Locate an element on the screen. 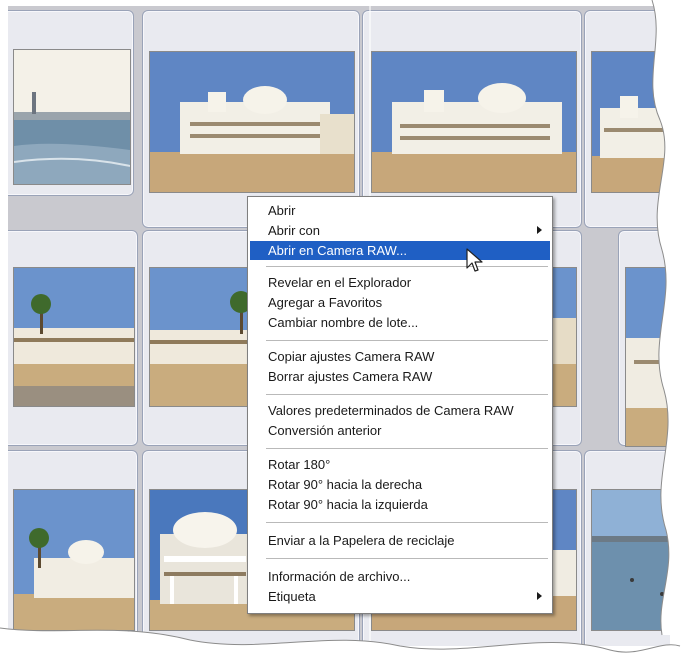 The image size is (685, 665). menu-item-abrir: Abrir is located at coordinates (400, 210).